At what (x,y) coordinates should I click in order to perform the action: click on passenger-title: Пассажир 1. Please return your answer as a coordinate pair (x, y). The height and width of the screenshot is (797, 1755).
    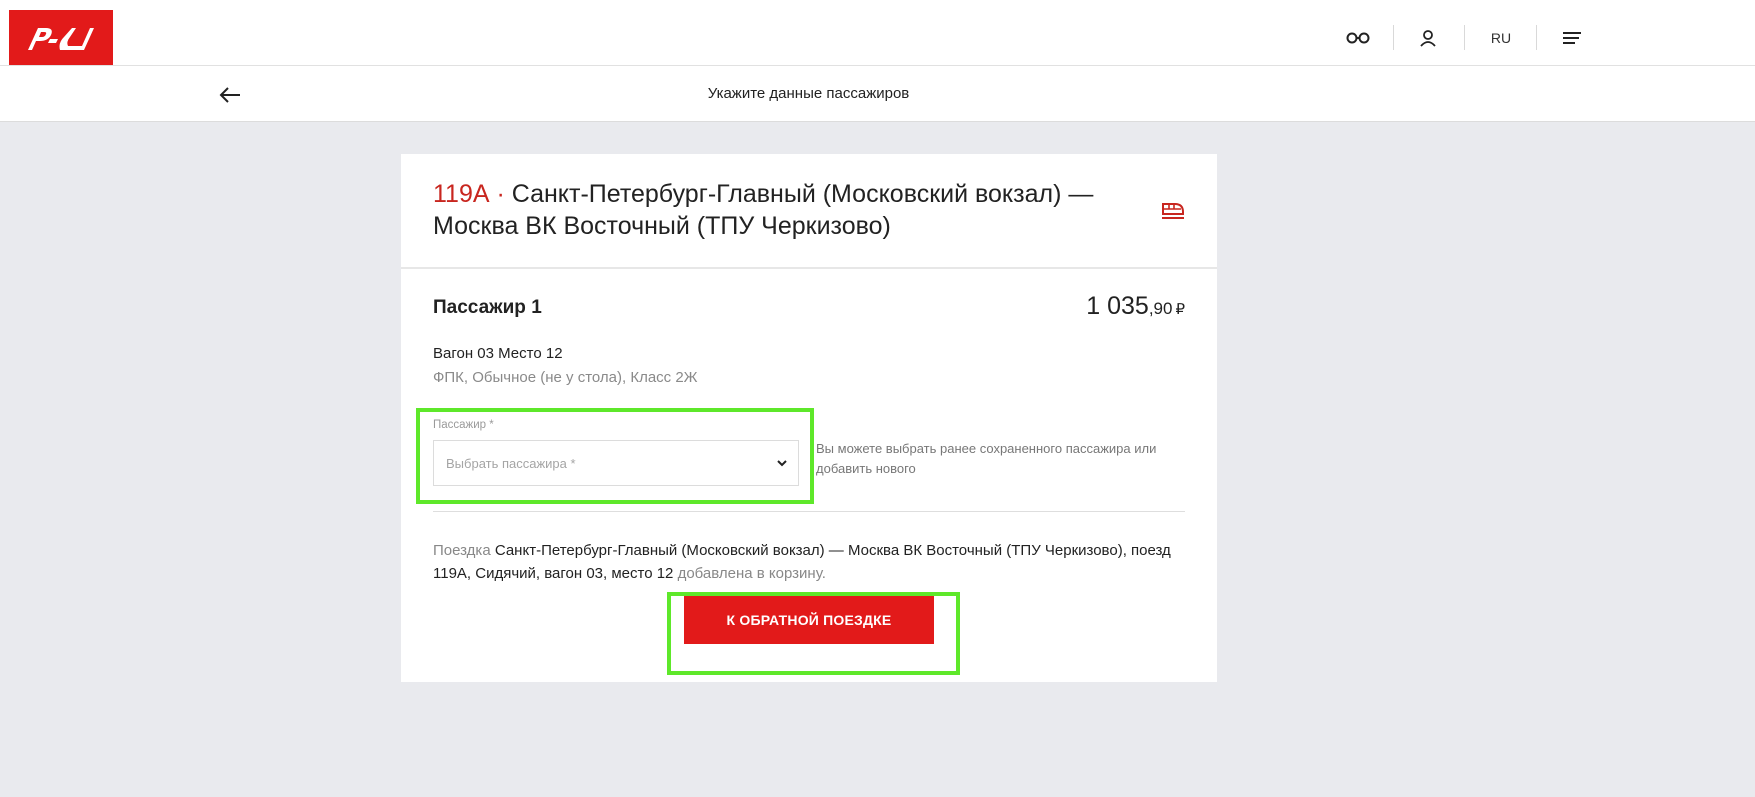
    Looking at the image, I should click on (487, 307).